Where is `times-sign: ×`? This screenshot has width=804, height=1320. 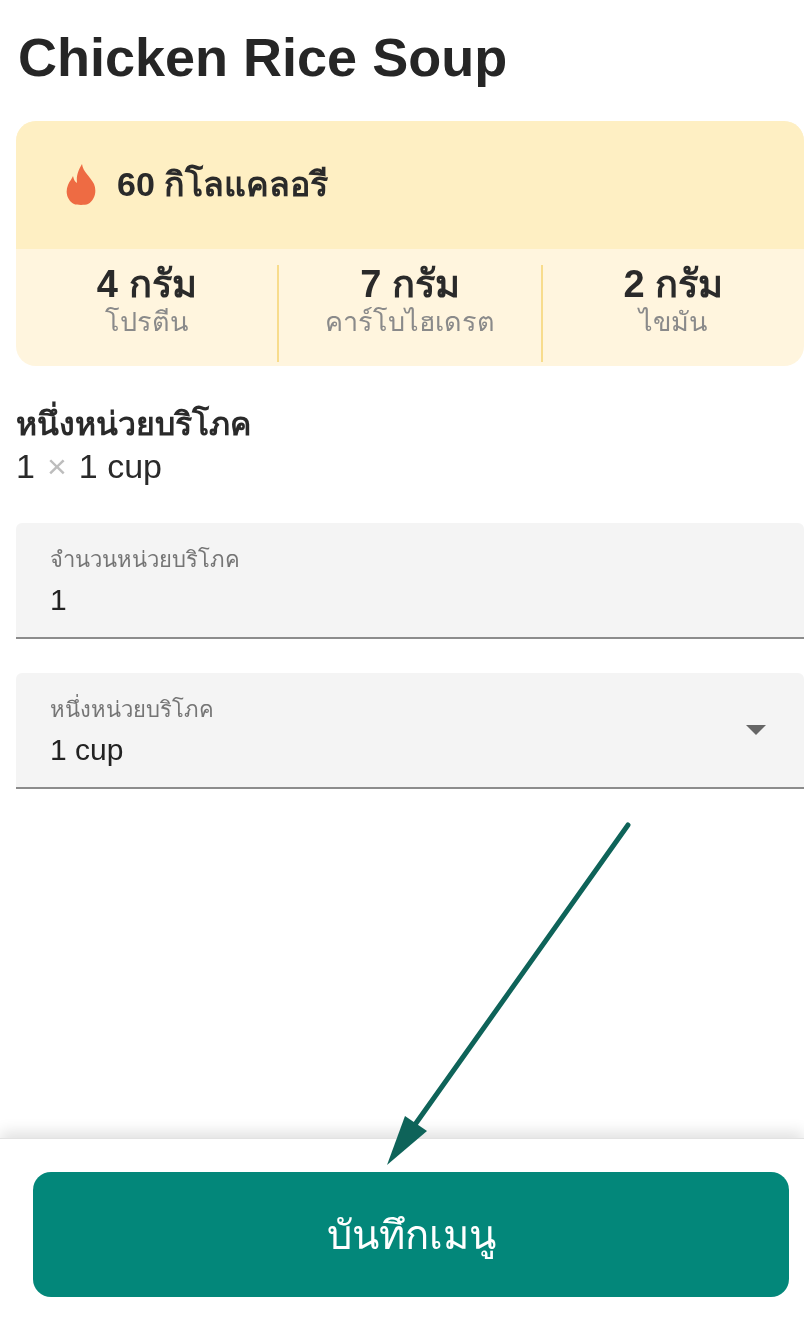 times-sign: × is located at coordinates (56, 466).